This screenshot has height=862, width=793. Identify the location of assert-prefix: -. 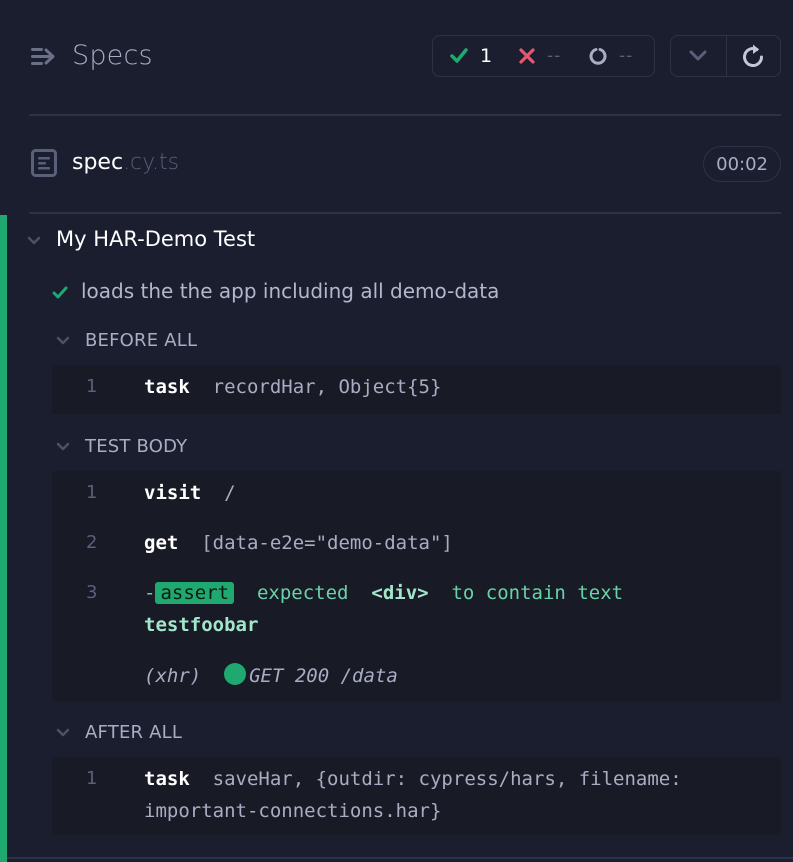
(150, 593).